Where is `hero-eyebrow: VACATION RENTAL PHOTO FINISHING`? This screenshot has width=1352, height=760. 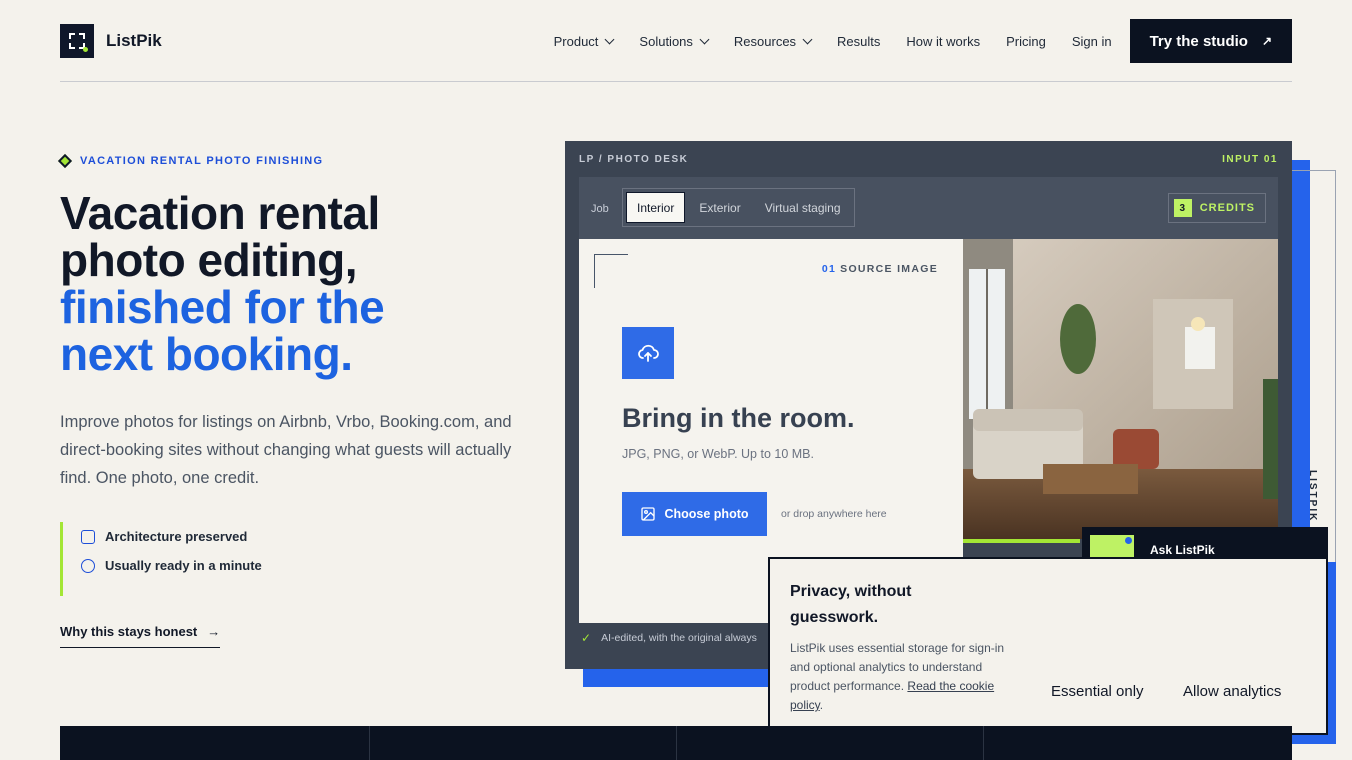
hero-eyebrow: VACATION RENTAL PHOTO FINISHING is located at coordinates (190, 161).